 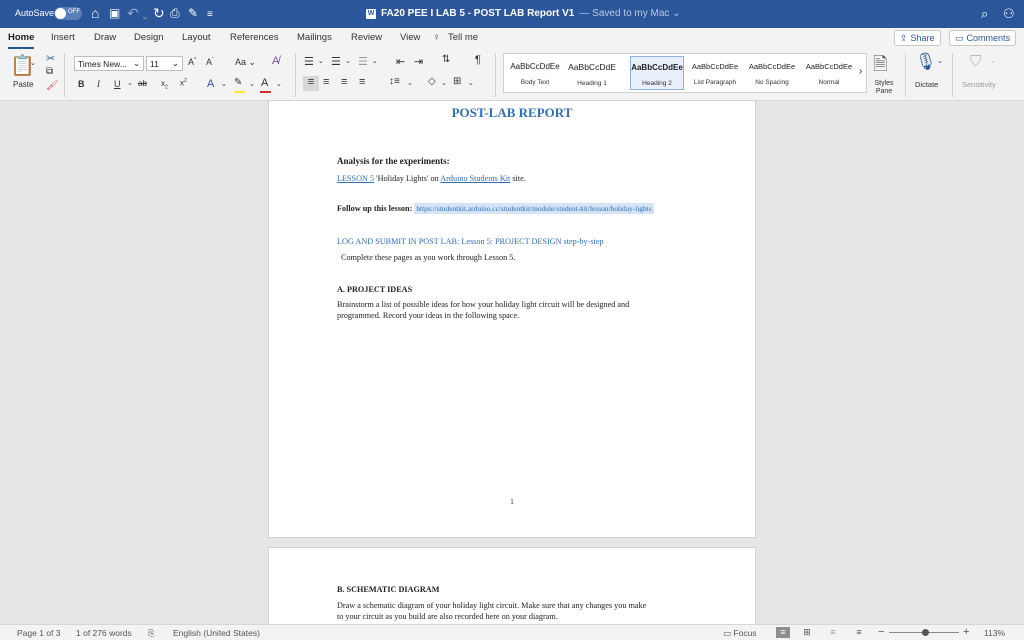 I want to click on web-layout-view-icon: ⊞, so click(x=807, y=632).